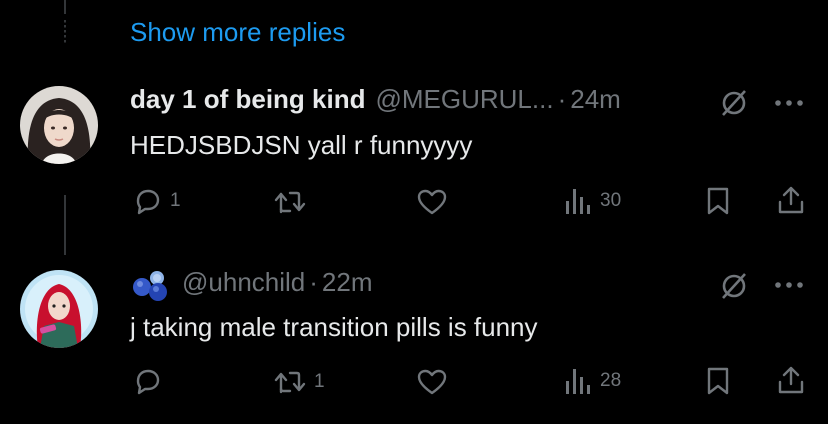 The width and height of the screenshot is (828, 424). Describe the element at coordinates (595, 99) in the screenshot. I see `timestamp: 24m` at that location.